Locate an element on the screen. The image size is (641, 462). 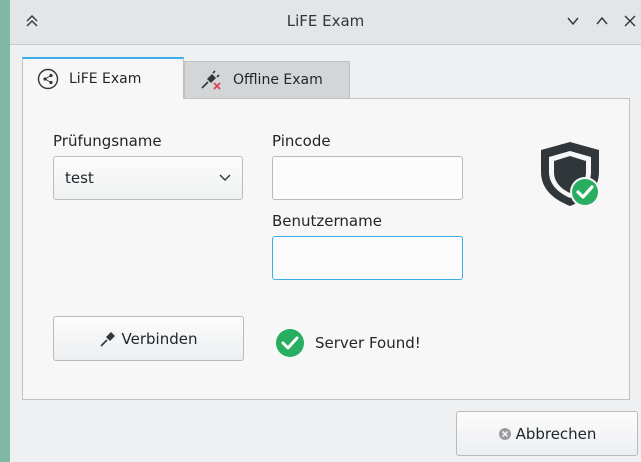
exam-name-label: Prüfungsname is located at coordinates (107, 141).